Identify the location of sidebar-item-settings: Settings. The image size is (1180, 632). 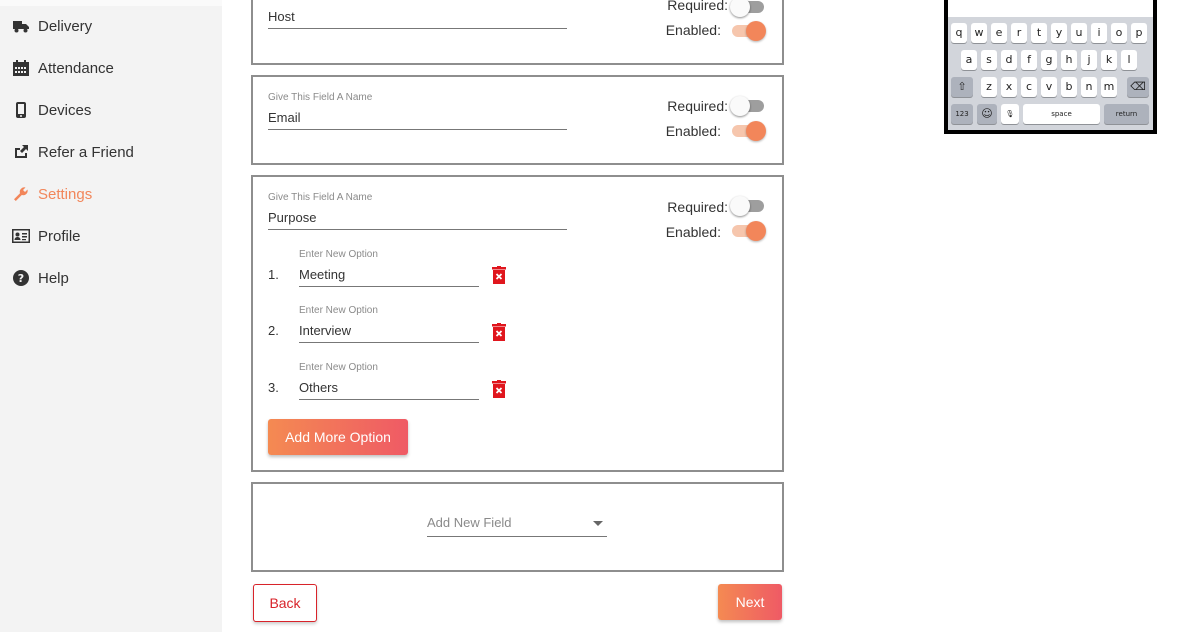
(52, 194).